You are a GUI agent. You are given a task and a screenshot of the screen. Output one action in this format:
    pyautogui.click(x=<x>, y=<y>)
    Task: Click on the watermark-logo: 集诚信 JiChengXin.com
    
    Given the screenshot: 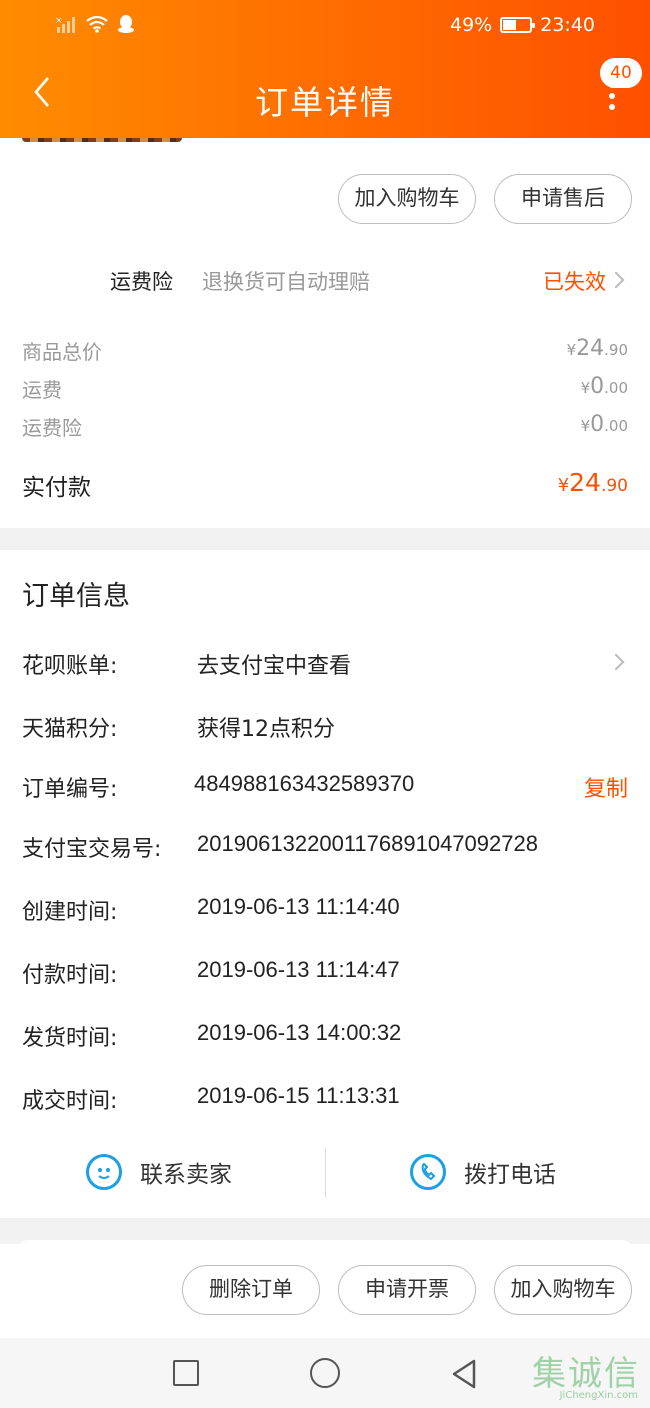 What is the action you would take?
    pyautogui.click(x=585, y=1360)
    